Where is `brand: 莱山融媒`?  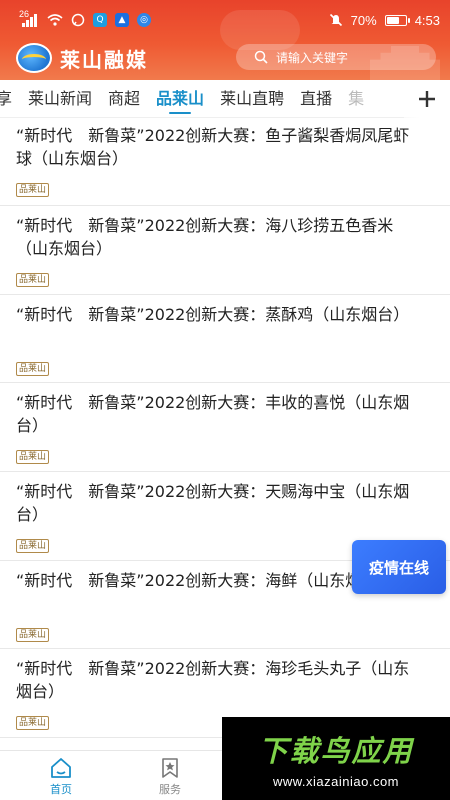
brand: 莱山融媒 is located at coordinates (82, 58).